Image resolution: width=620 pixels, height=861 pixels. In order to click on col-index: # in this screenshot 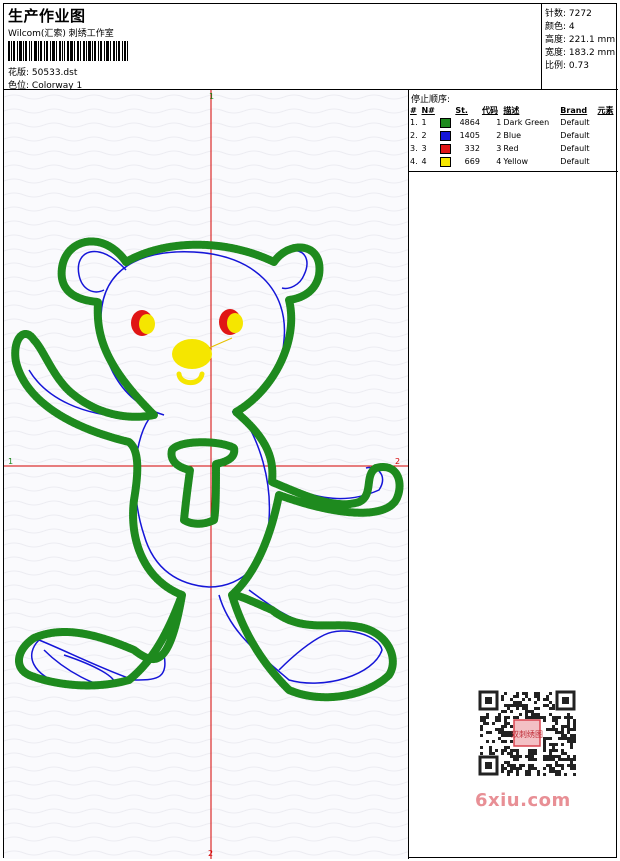, I will do `click(413, 110)`.